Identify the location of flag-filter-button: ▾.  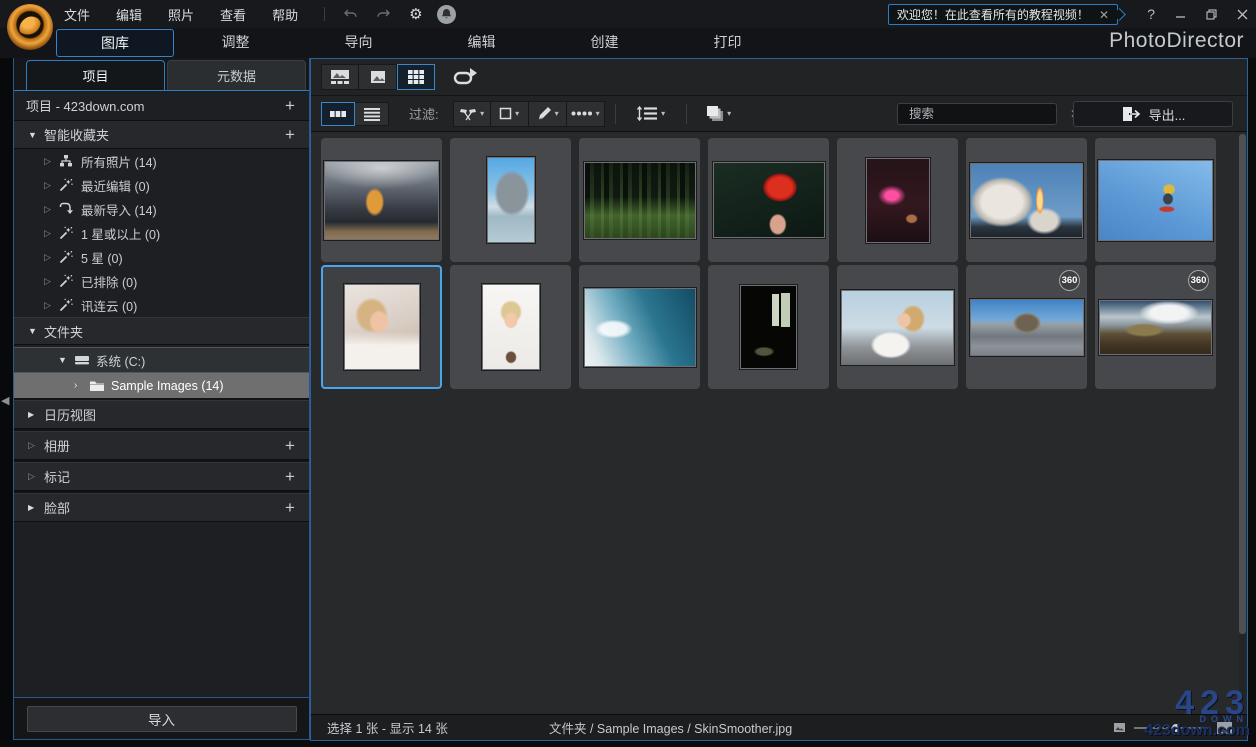
(471, 113).